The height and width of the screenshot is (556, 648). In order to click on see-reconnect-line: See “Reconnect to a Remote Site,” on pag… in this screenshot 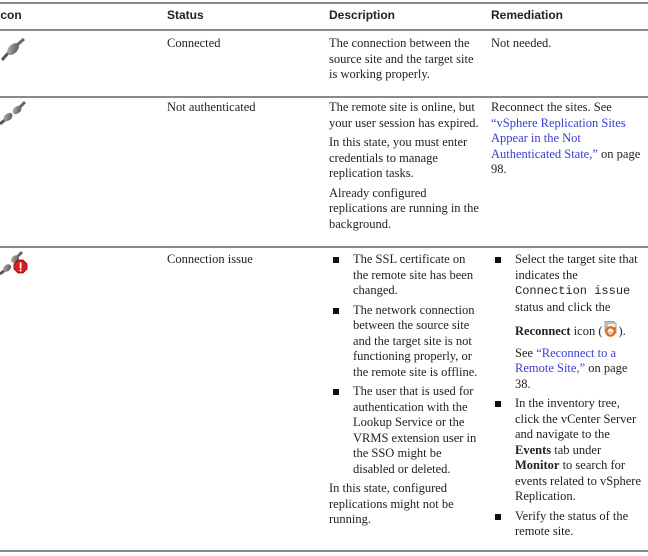, I will do `click(580, 369)`.